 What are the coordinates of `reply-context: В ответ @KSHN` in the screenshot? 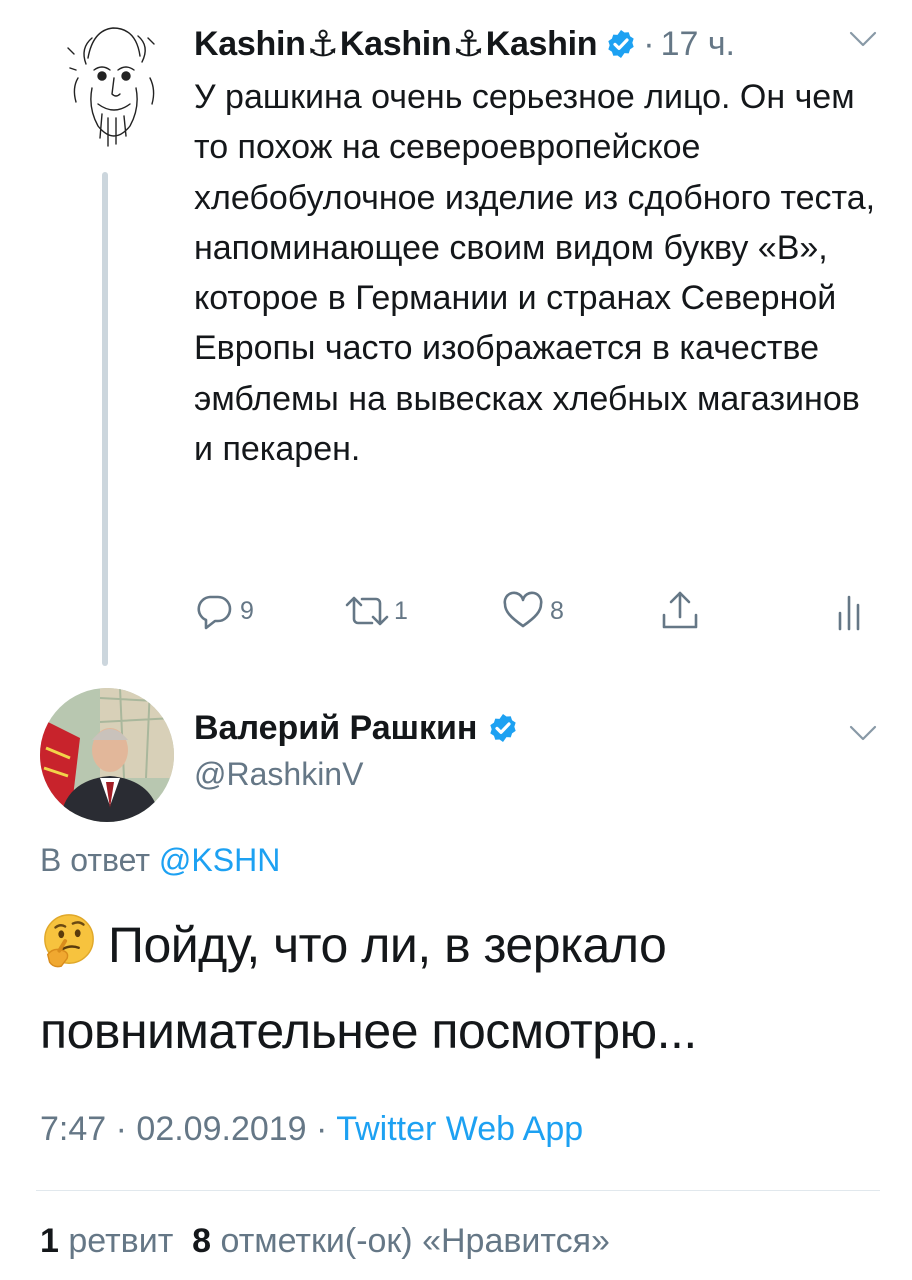 It's located at (160, 860).